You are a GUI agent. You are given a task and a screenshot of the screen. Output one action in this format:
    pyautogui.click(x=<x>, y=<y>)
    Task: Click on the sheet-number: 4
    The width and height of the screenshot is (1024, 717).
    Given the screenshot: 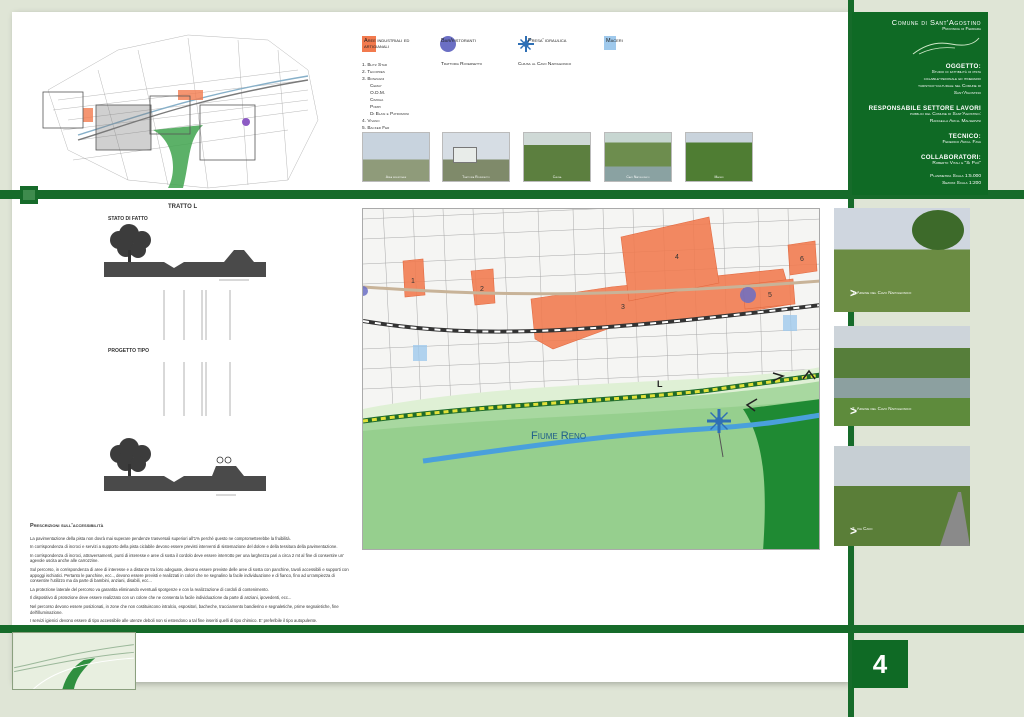 What is the action you would take?
    pyautogui.click(x=880, y=664)
    